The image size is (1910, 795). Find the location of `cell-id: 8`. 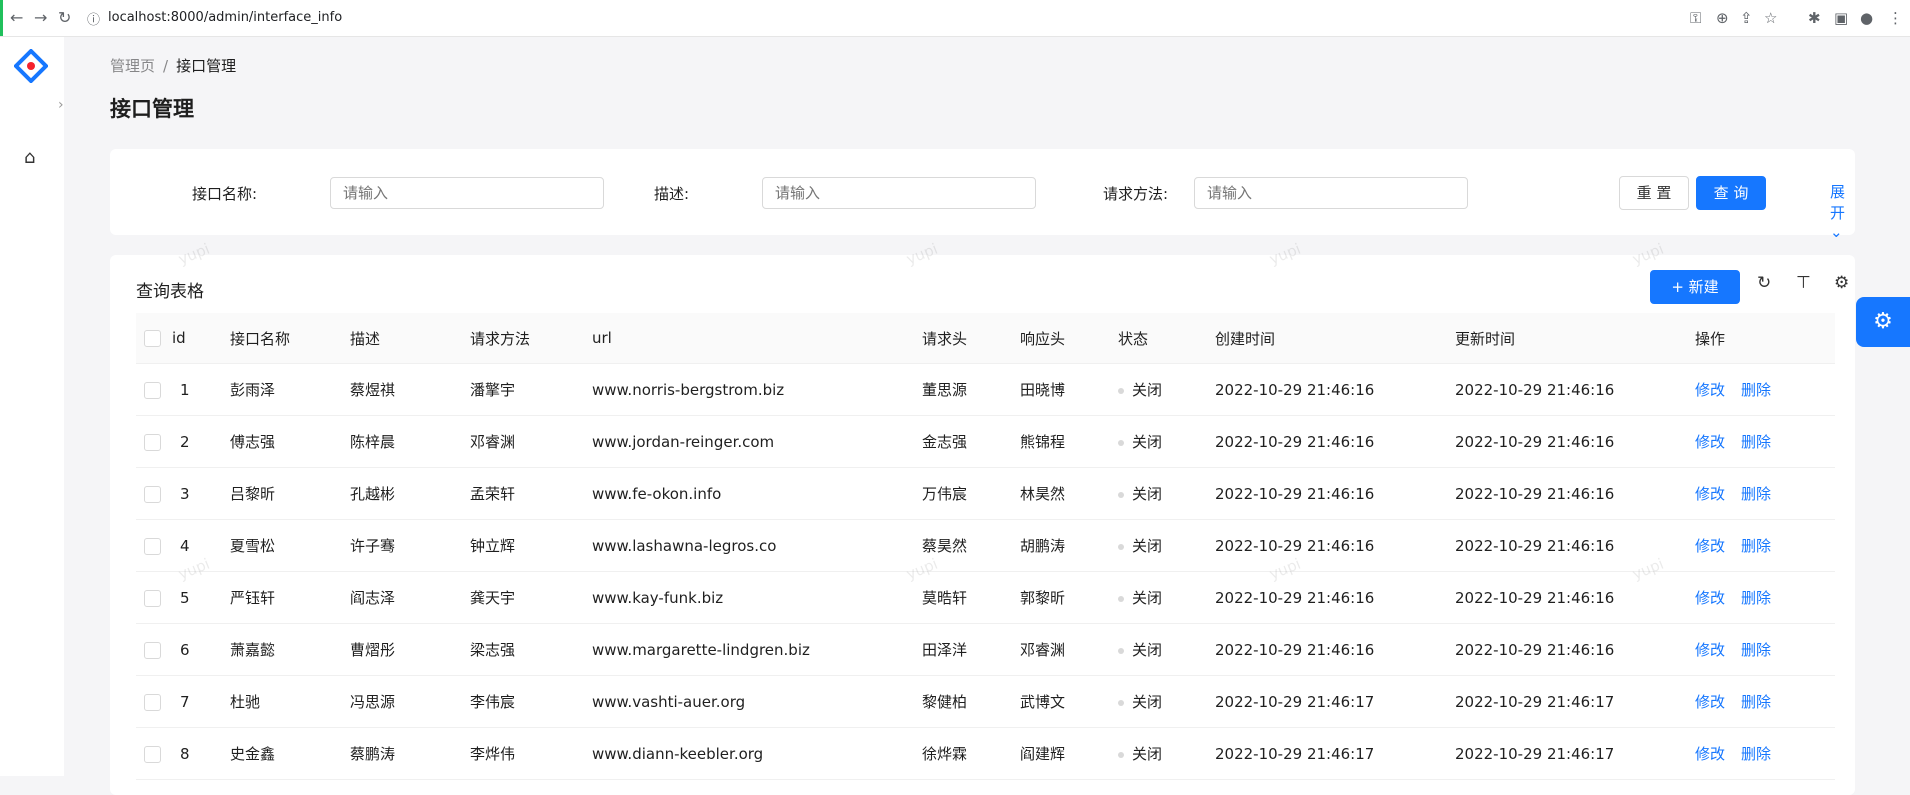

cell-id: 8 is located at coordinates (201, 753).